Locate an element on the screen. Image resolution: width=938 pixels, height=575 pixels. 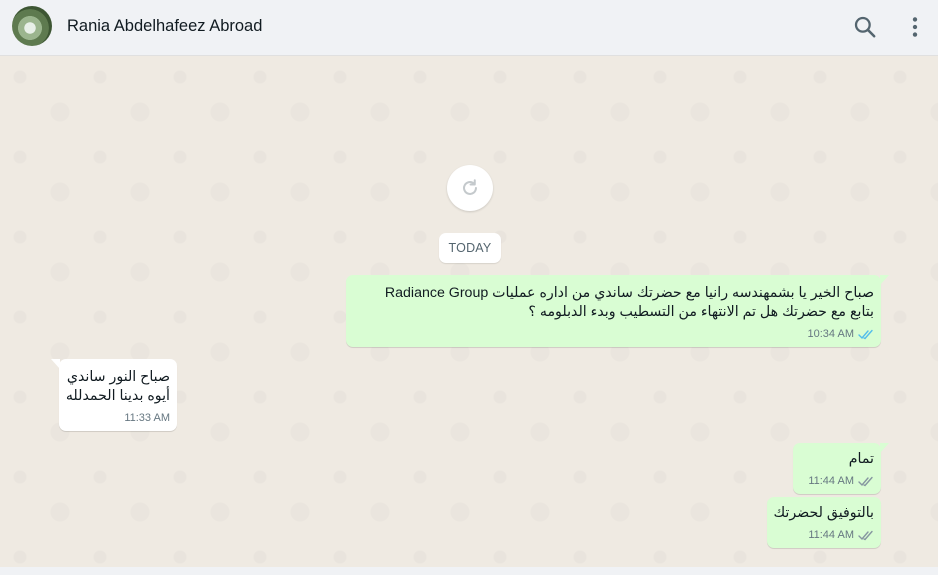
date-separator: TODAY is located at coordinates (470, 248).